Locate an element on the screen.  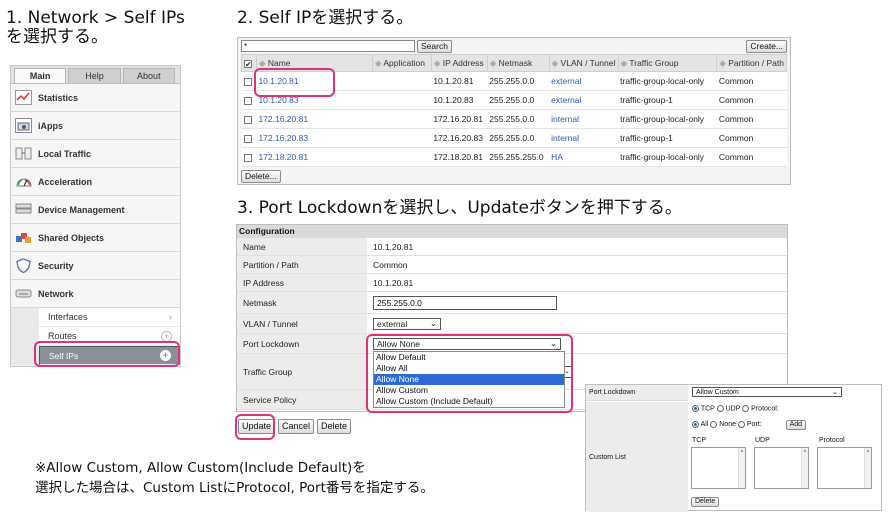
netmask-field is located at coordinates (465, 302).